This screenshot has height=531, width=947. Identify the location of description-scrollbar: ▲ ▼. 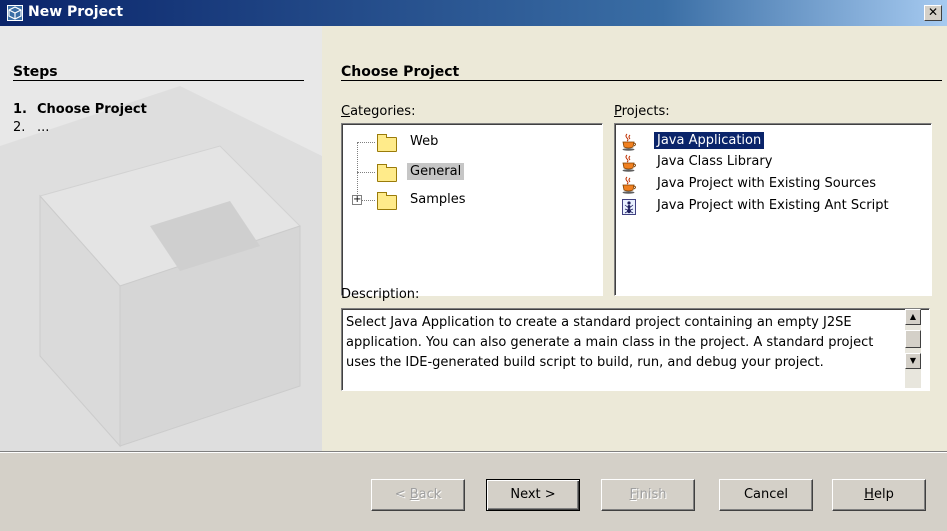
(913, 348).